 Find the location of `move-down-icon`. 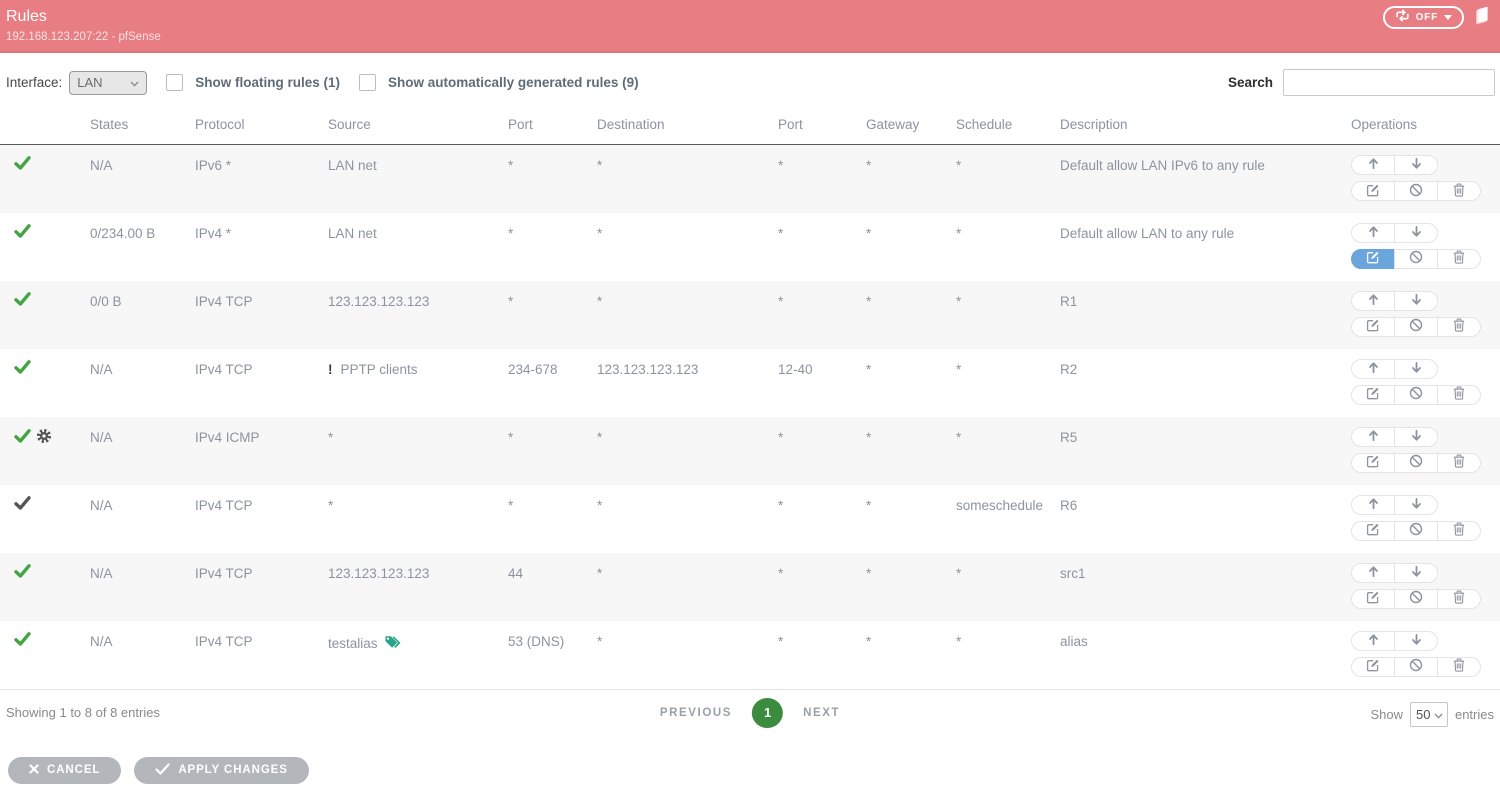

move-down-icon is located at coordinates (1416, 369).